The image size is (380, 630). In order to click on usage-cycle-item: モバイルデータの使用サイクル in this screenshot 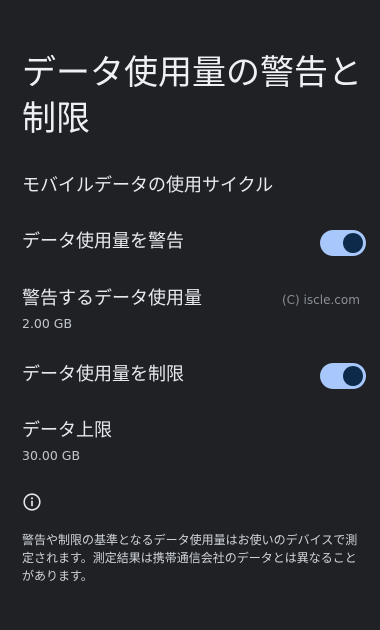, I will do `click(194, 186)`.